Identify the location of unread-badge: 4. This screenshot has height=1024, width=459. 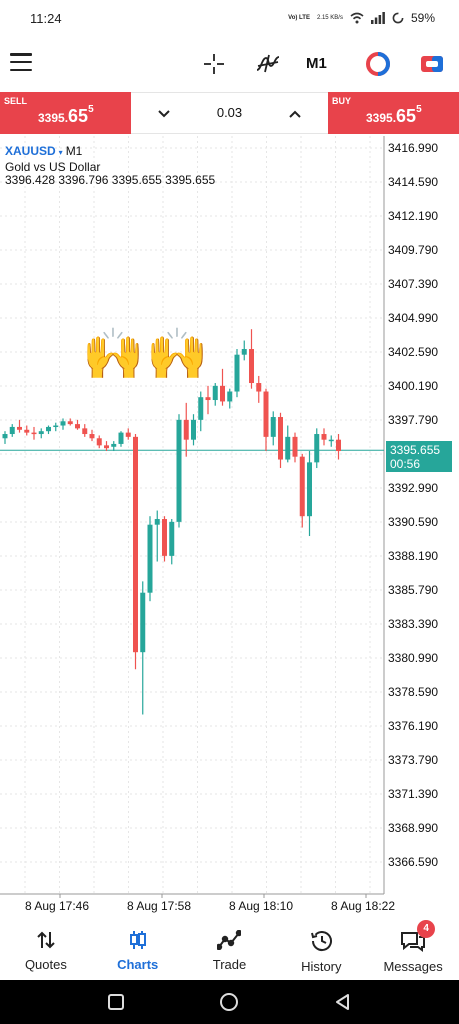
(426, 929).